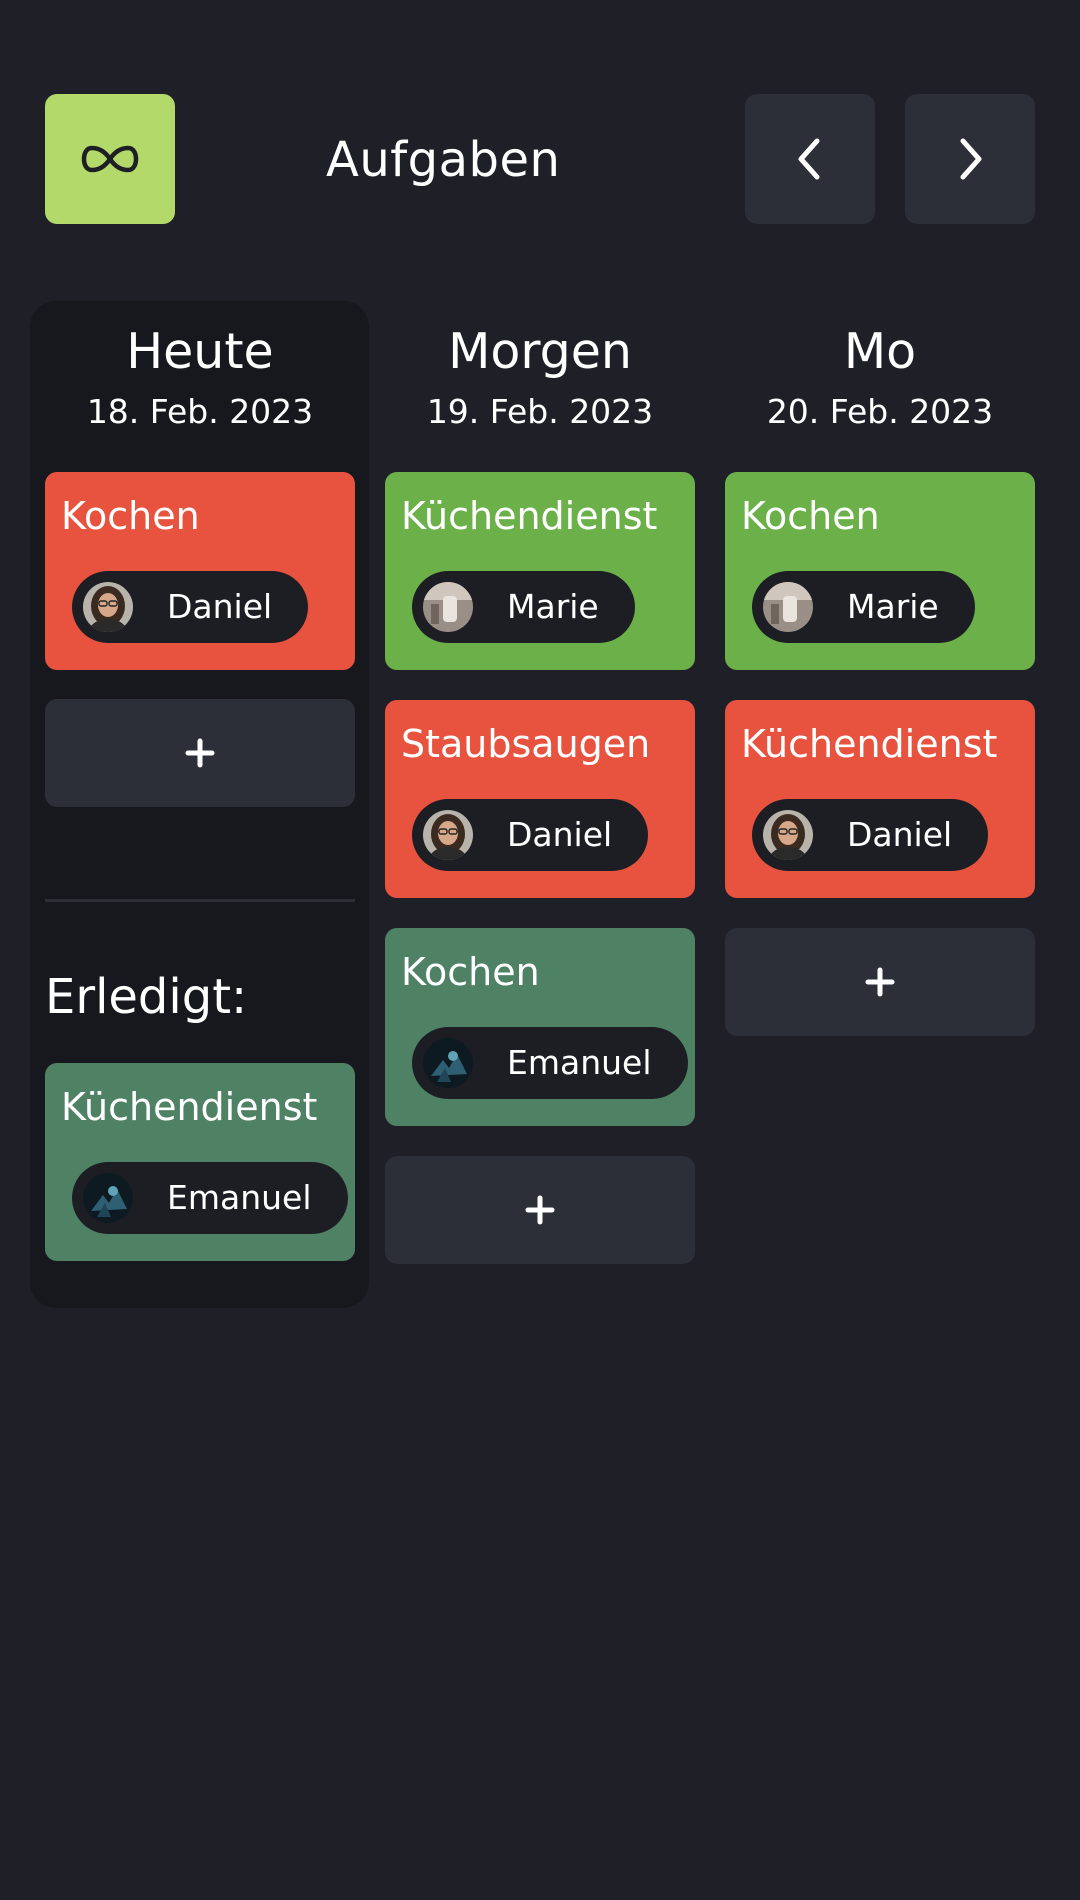 This screenshot has height=1900, width=1080. What do you see at coordinates (200, 900) in the screenshot?
I see `divider` at bounding box center [200, 900].